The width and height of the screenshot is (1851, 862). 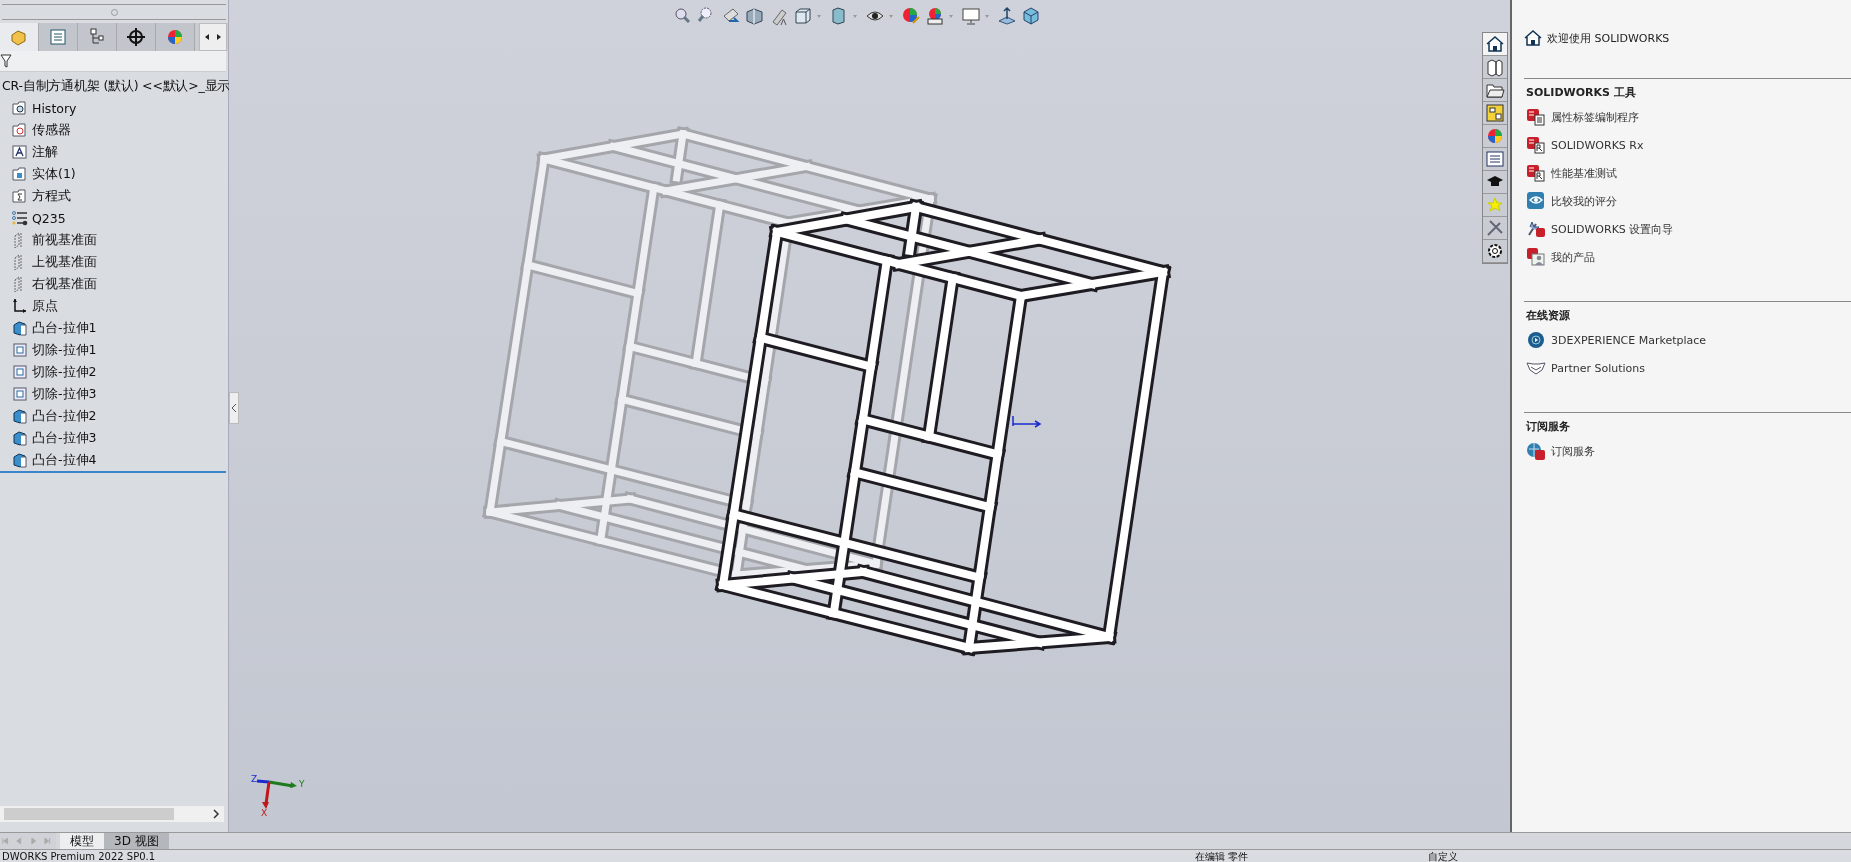 What do you see at coordinates (20, 306) in the screenshot?
I see `origin-axes-icon` at bounding box center [20, 306].